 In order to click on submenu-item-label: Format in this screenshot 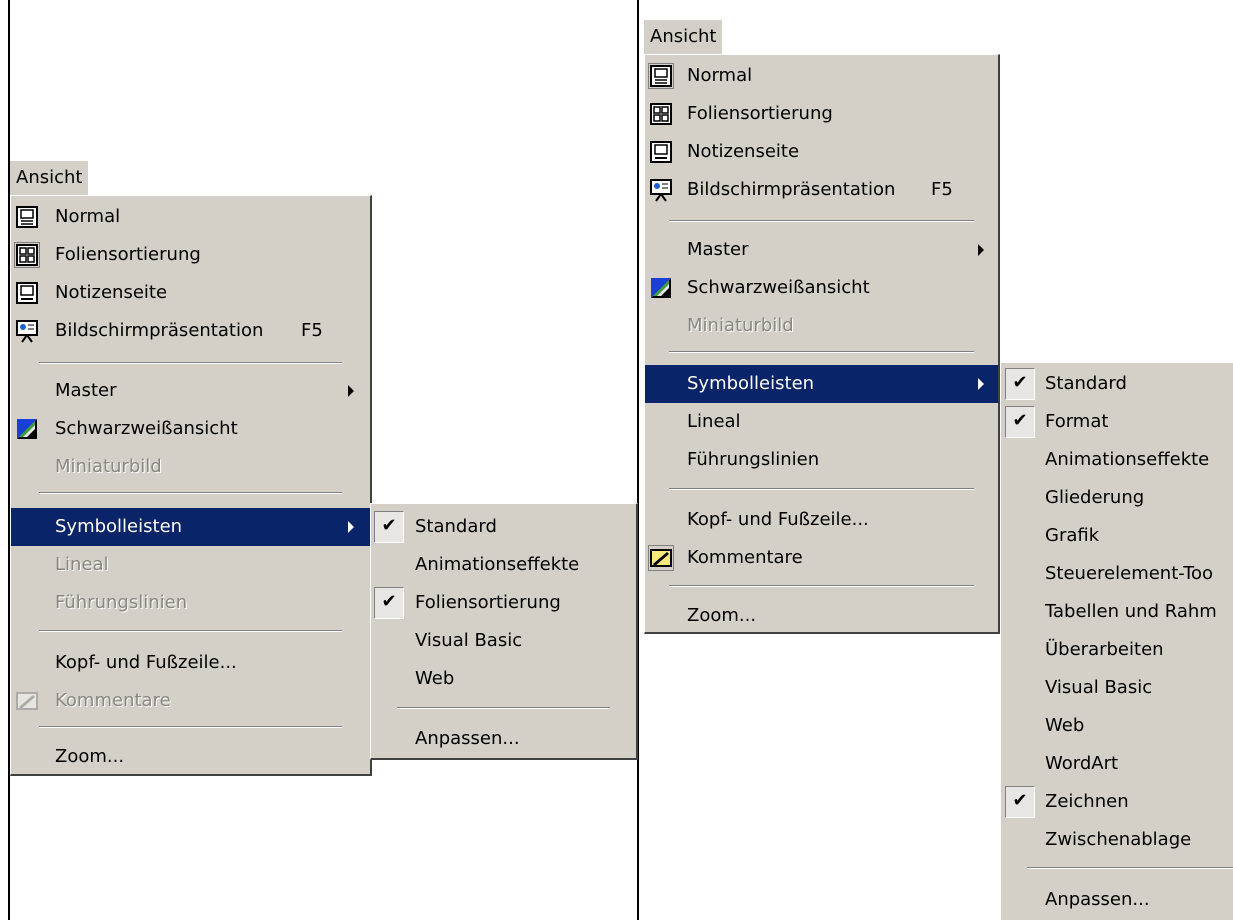, I will do `click(1077, 421)`.